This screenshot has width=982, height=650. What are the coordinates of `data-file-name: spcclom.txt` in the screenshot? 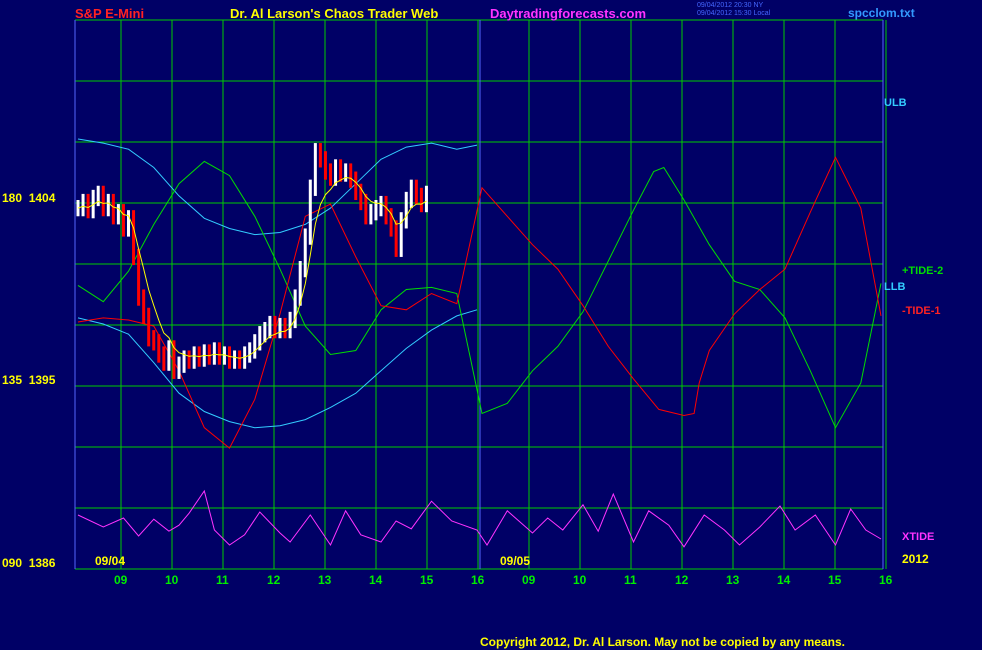 It's located at (881, 13).